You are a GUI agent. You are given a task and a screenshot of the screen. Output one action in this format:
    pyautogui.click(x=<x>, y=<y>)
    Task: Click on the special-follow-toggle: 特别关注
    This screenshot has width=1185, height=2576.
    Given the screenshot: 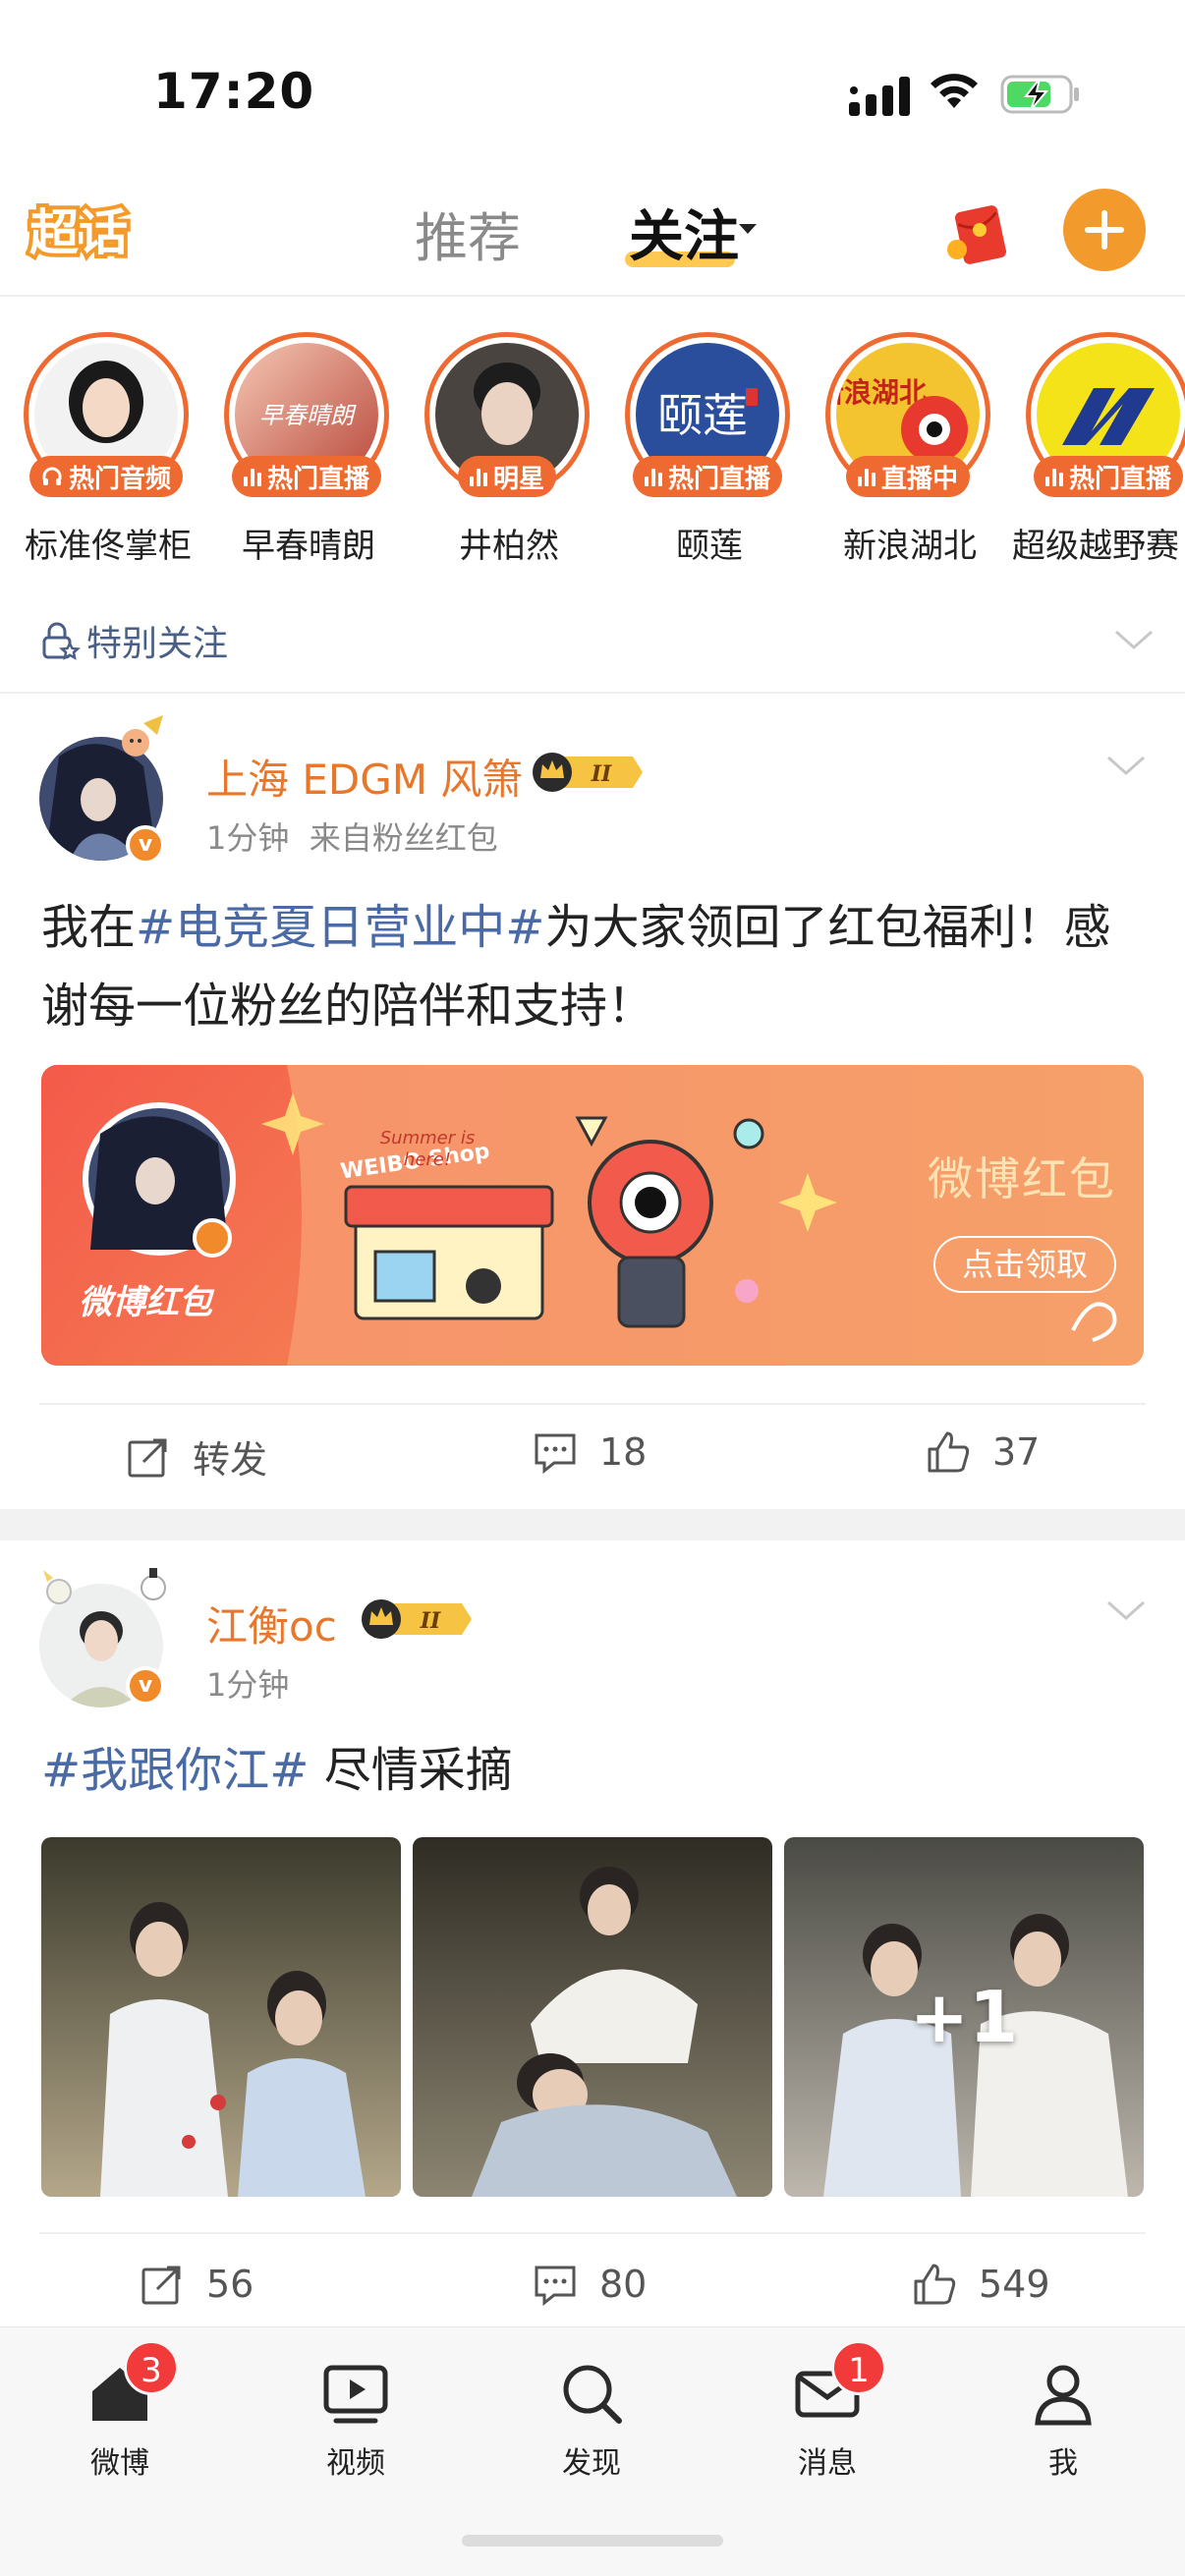 What is the action you would take?
    pyautogui.click(x=134, y=640)
    